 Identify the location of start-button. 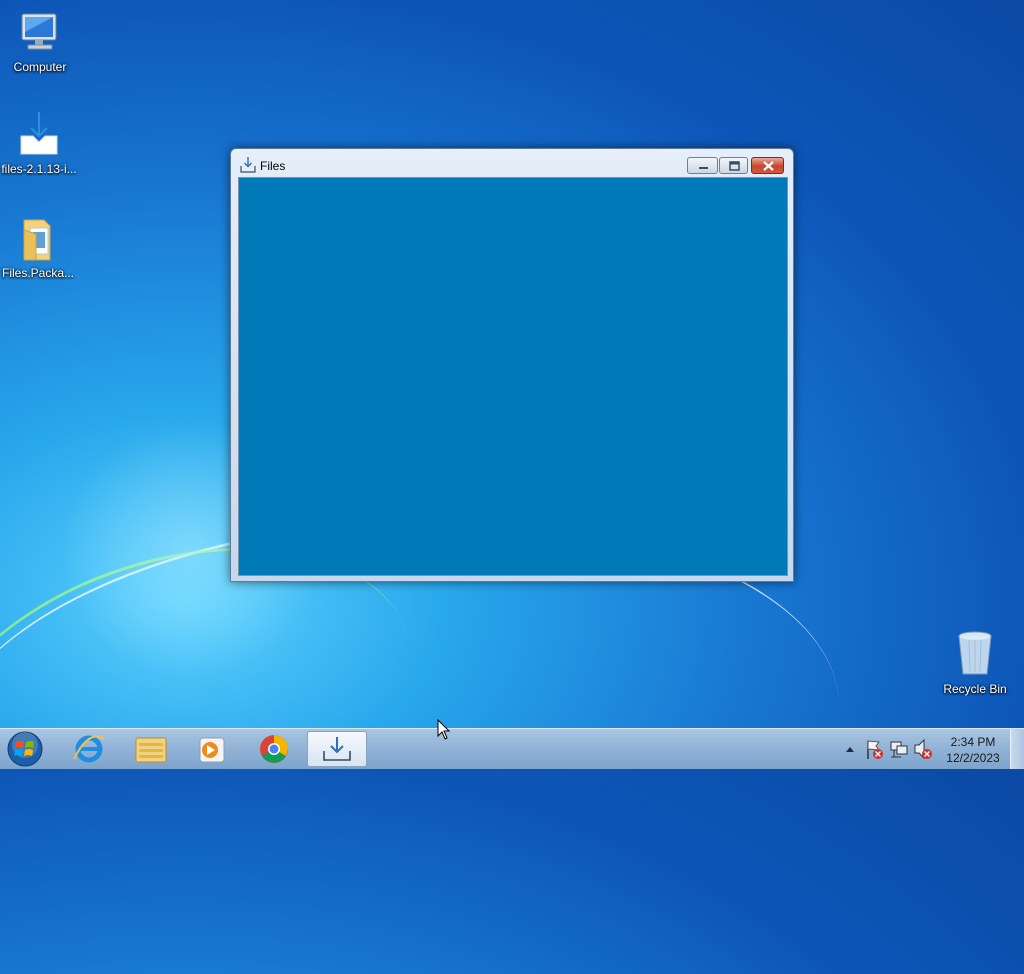
(25, 749).